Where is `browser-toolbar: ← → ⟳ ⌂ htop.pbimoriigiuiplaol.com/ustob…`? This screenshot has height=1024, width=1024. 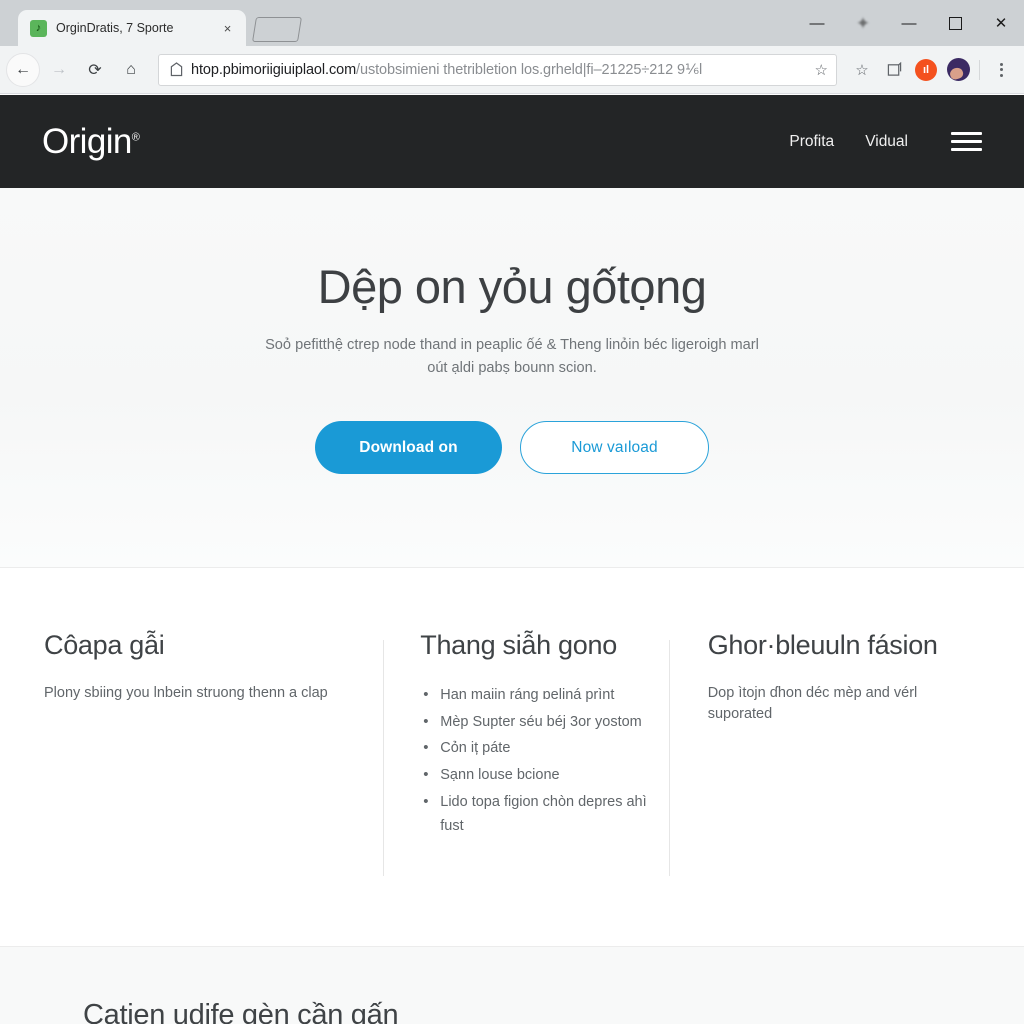 browser-toolbar: ← → ⟳ ⌂ htop.pbimoriigiuiplaol.com/ustob… is located at coordinates (512, 70).